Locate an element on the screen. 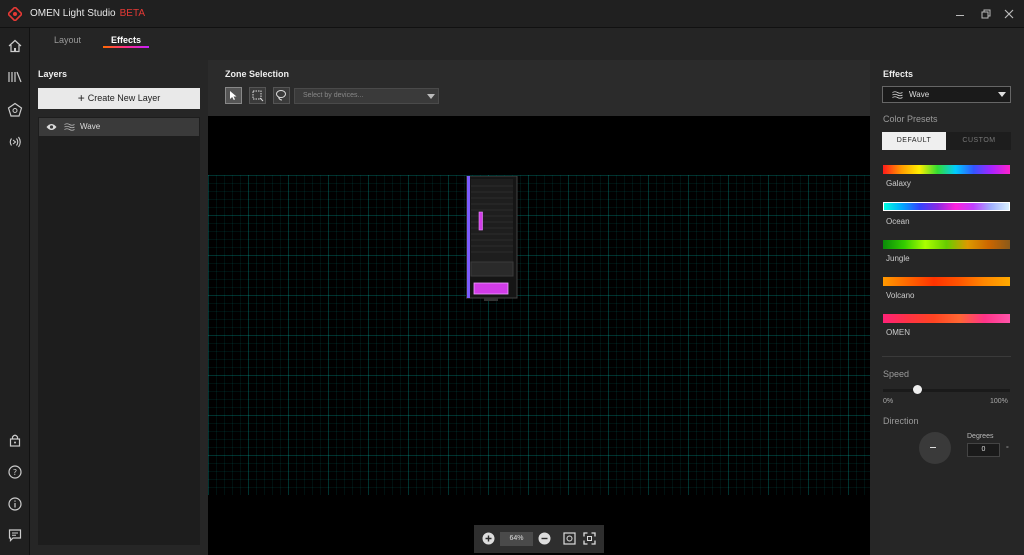 This screenshot has width=1024, height=555. preset-galaxy-label: Galaxy is located at coordinates (898, 183).